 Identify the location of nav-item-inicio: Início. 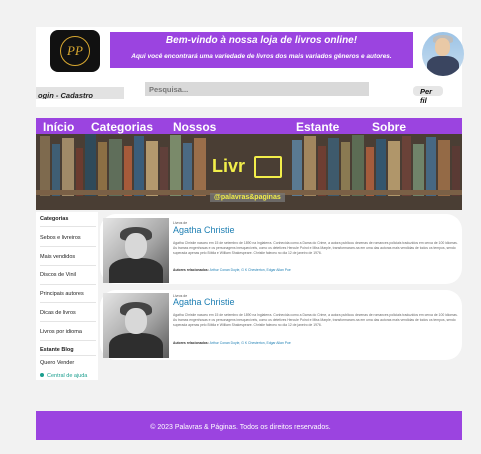
(58, 127).